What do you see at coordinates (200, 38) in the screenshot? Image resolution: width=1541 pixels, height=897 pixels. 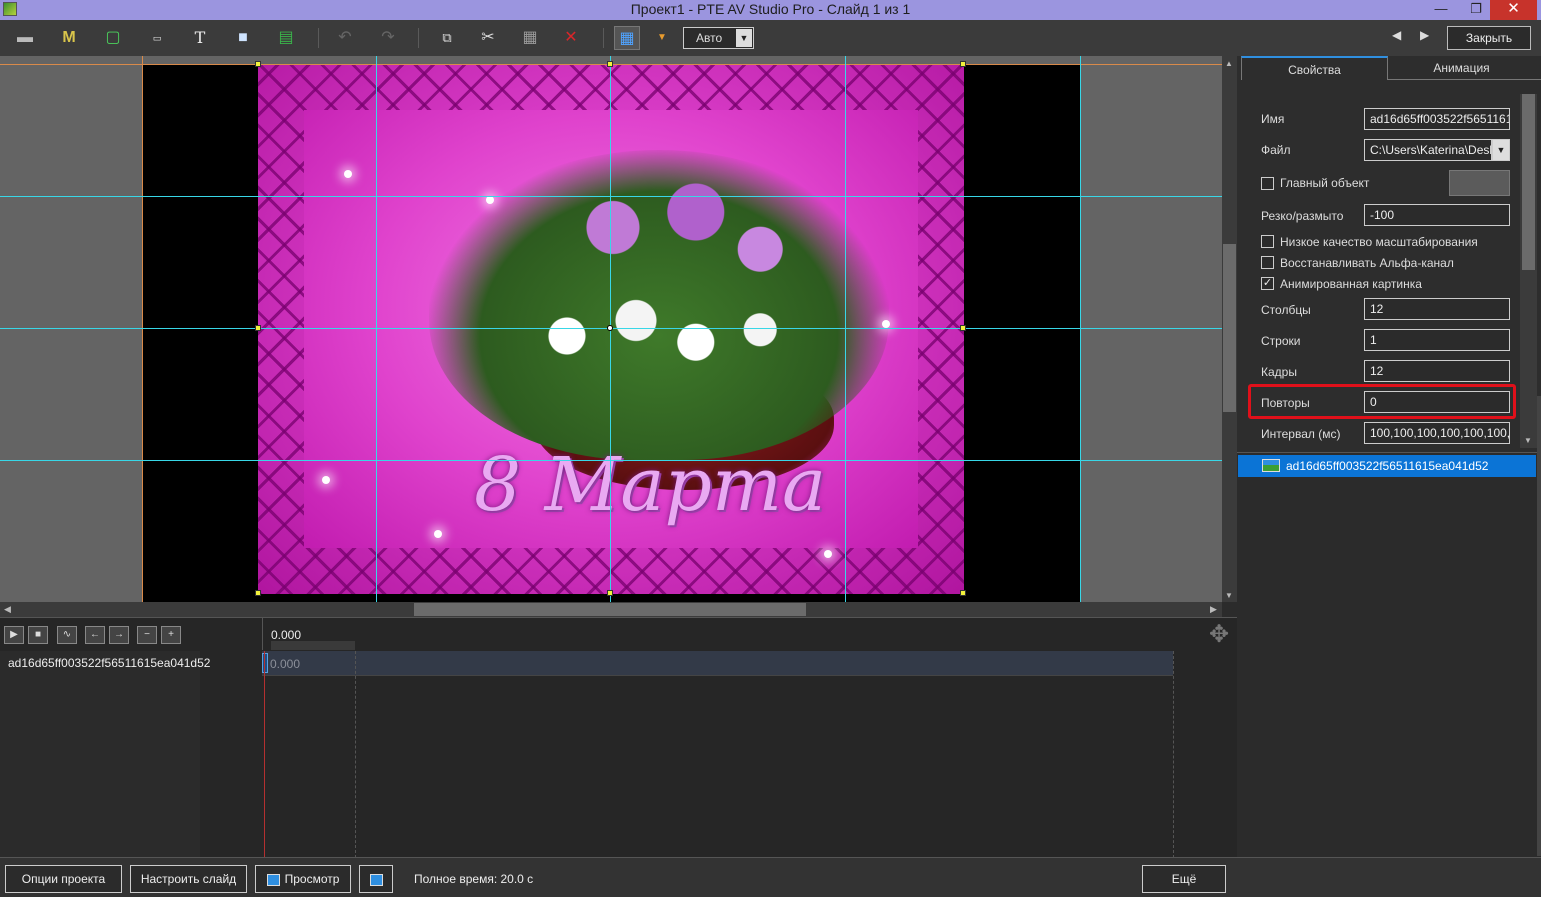 I see `text-icon: T` at bounding box center [200, 38].